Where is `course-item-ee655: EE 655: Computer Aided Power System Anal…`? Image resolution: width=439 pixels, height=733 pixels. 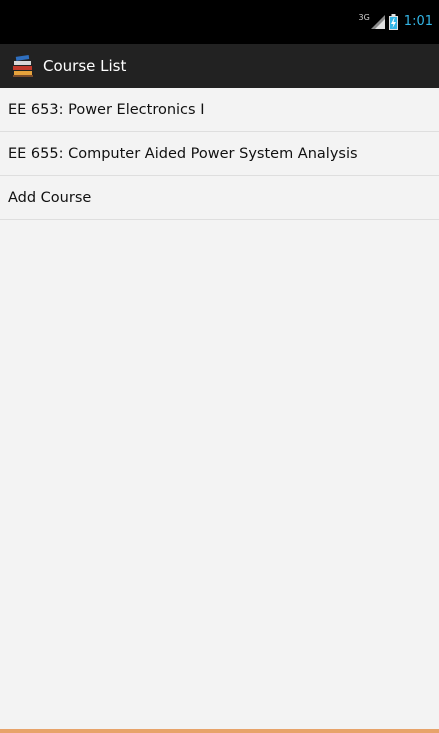
course-item-ee655: EE 655: Computer Aided Power System Anal… is located at coordinates (219, 154).